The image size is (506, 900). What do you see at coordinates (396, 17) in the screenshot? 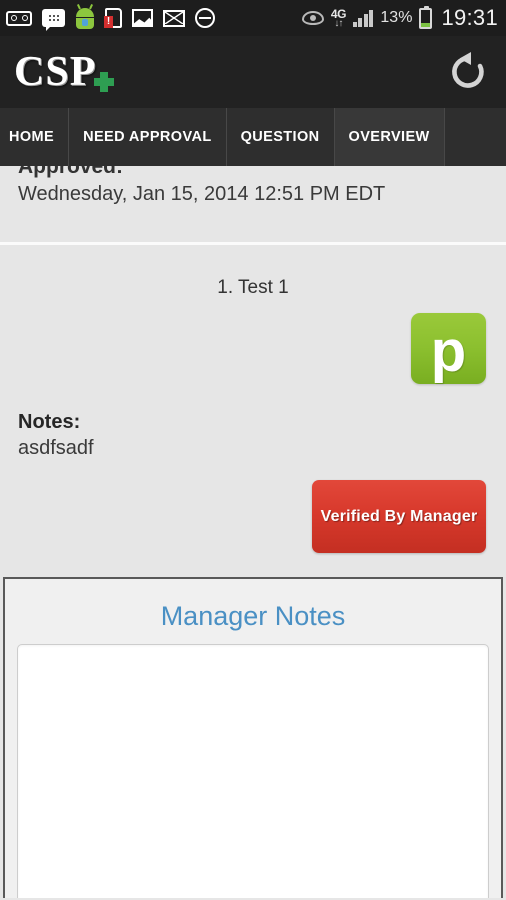
I see `battery-percent-label: 13%` at bounding box center [396, 17].